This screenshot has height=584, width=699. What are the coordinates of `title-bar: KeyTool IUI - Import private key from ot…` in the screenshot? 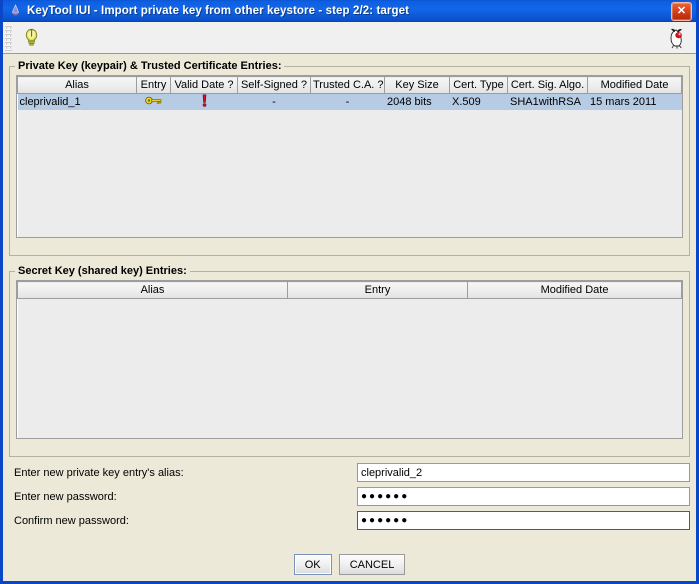 It's located at (349, 11).